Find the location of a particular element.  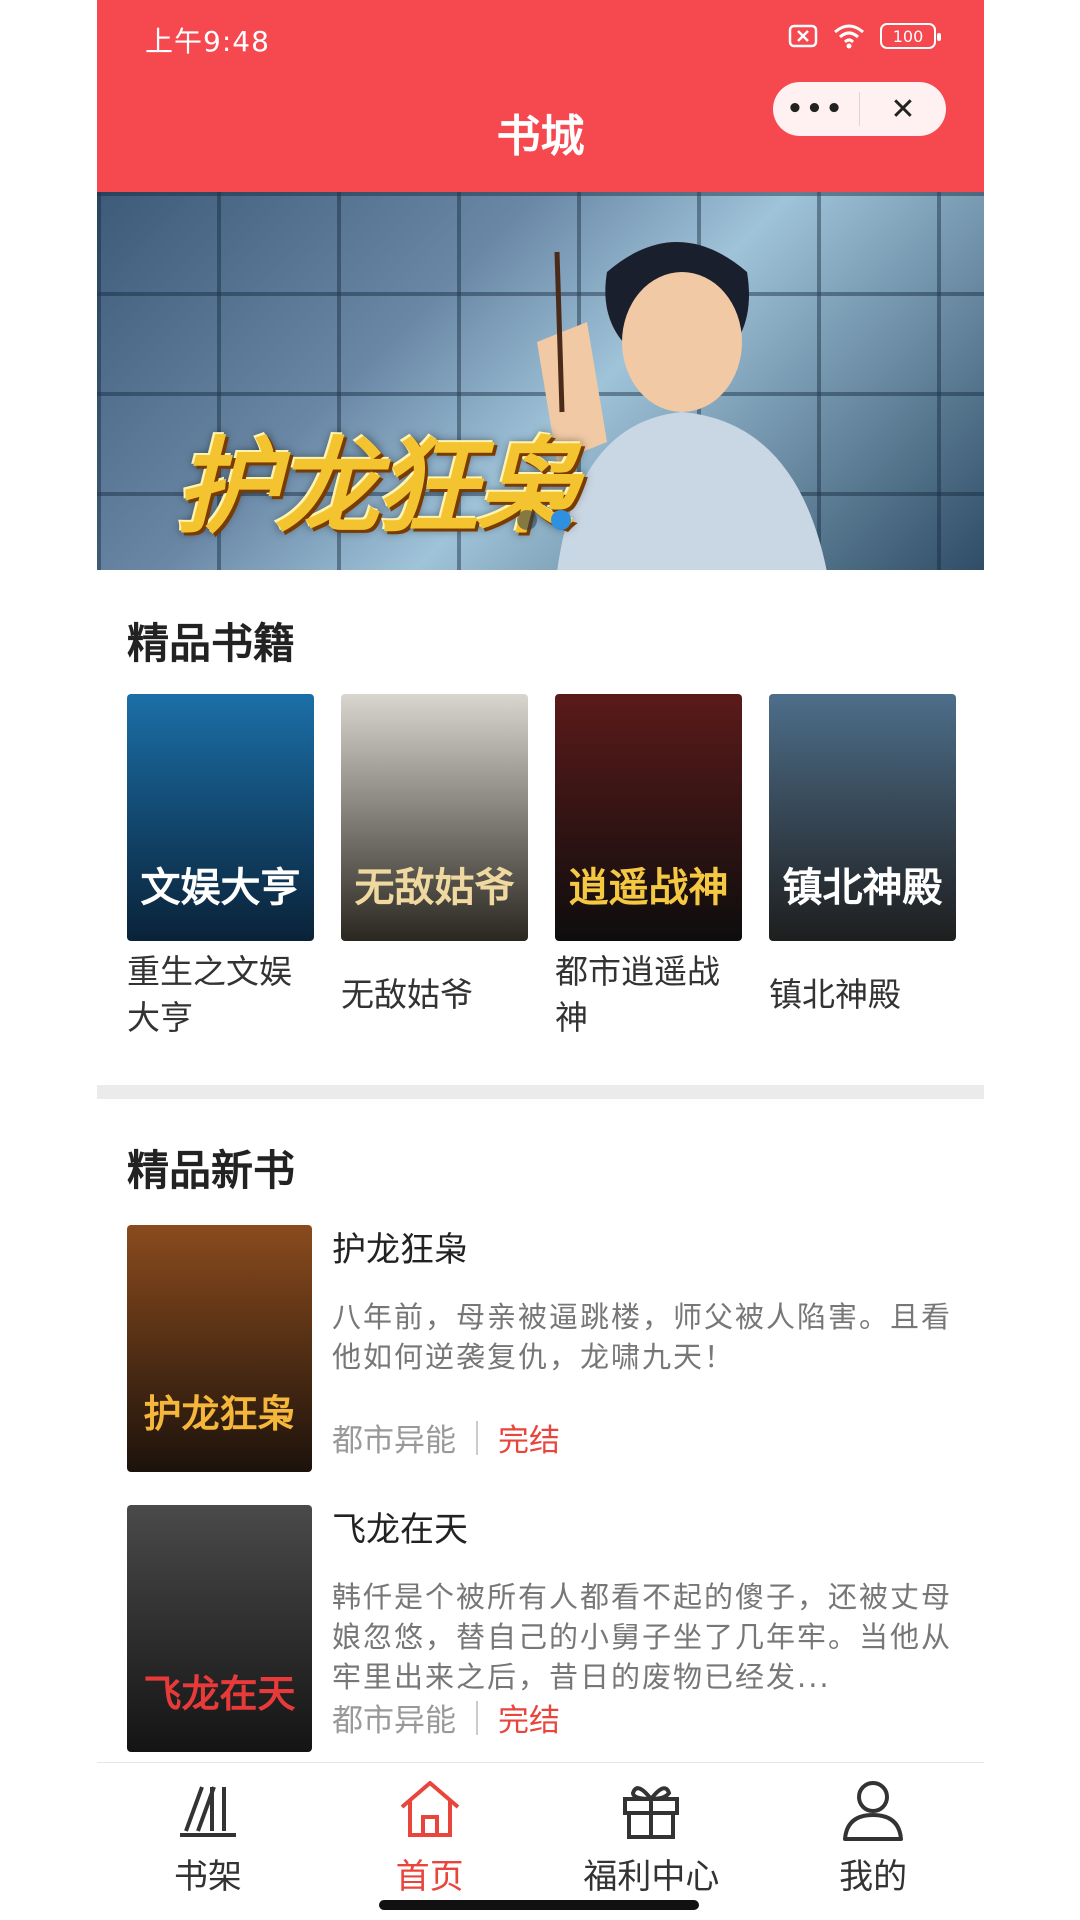

book-cover: 无敌姑爷 is located at coordinates (434, 817).